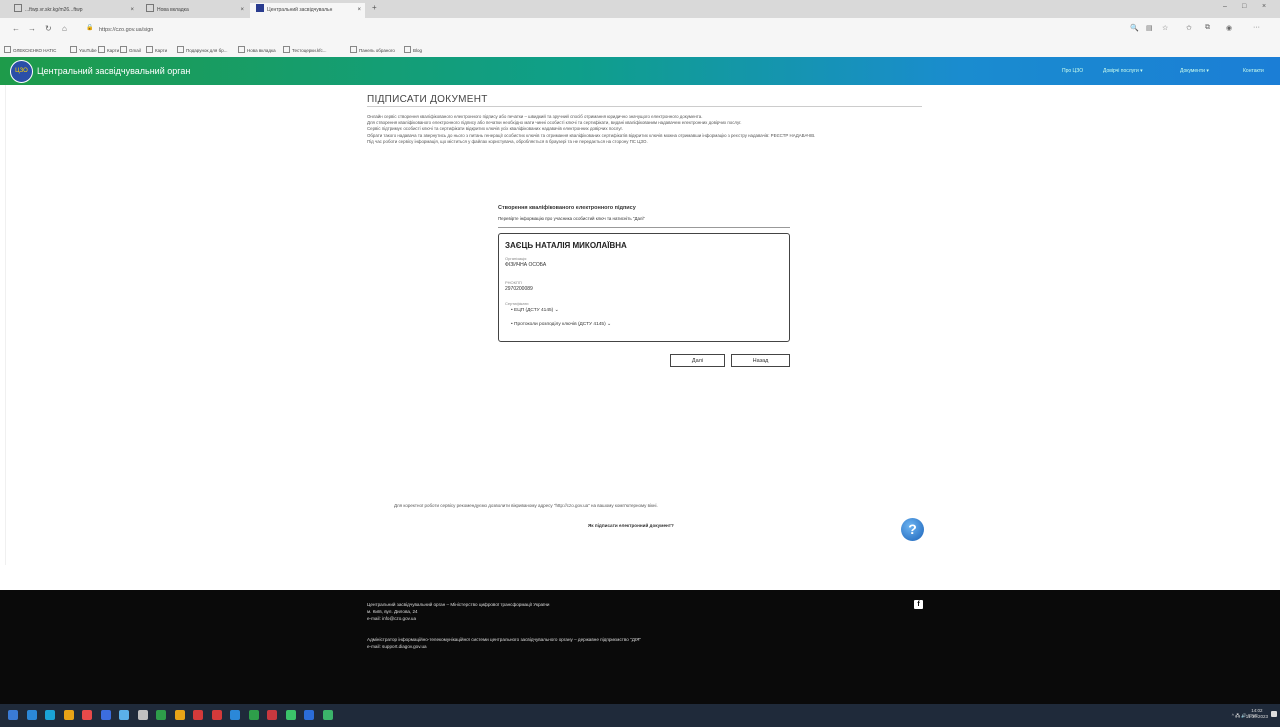 This screenshot has width=1280, height=727. Describe the element at coordinates (1072, 71) in the screenshot. I see `nav-about: Про ЦЗО` at that location.